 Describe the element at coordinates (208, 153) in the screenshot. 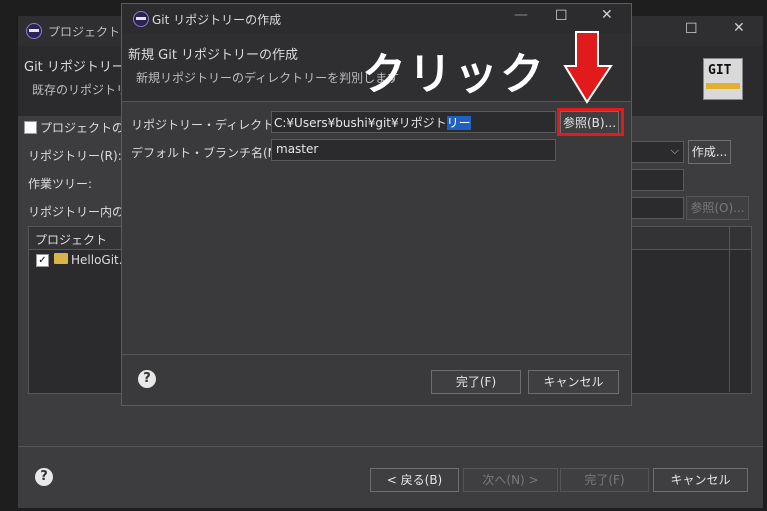

I see `default-branch-label: デフォルト・ブランチ名(N):` at that location.